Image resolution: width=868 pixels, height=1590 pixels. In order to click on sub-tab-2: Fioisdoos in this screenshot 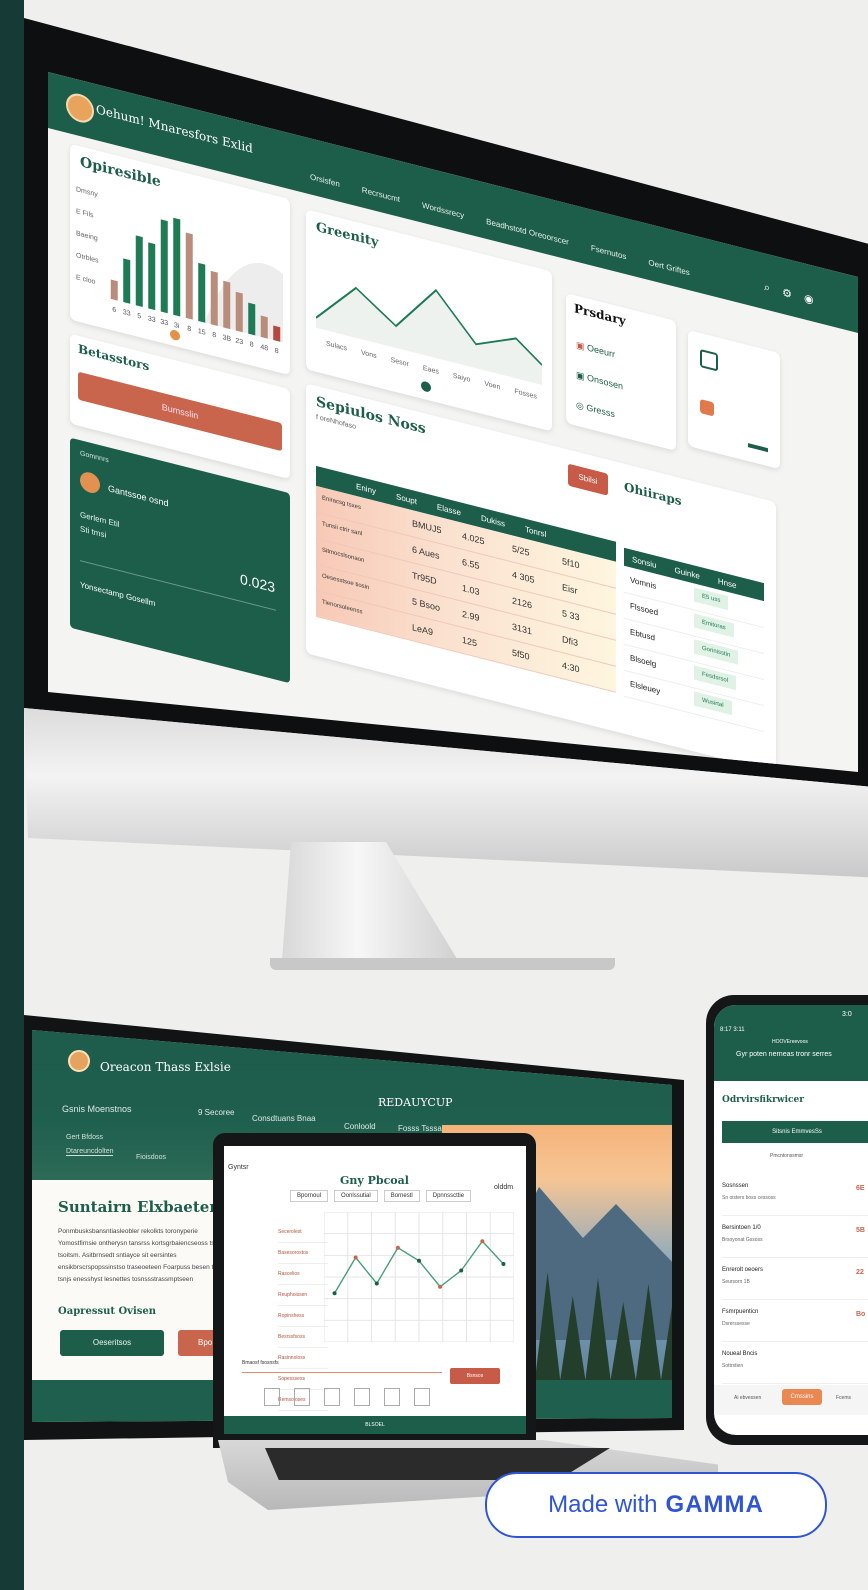, I will do `click(151, 1157)`.